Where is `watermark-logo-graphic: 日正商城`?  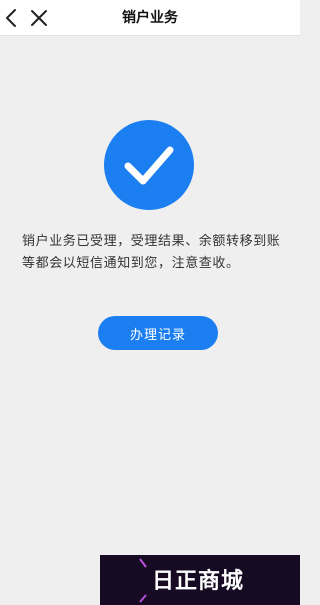
watermark-logo-graphic: 日正商城 is located at coordinates (190, 580).